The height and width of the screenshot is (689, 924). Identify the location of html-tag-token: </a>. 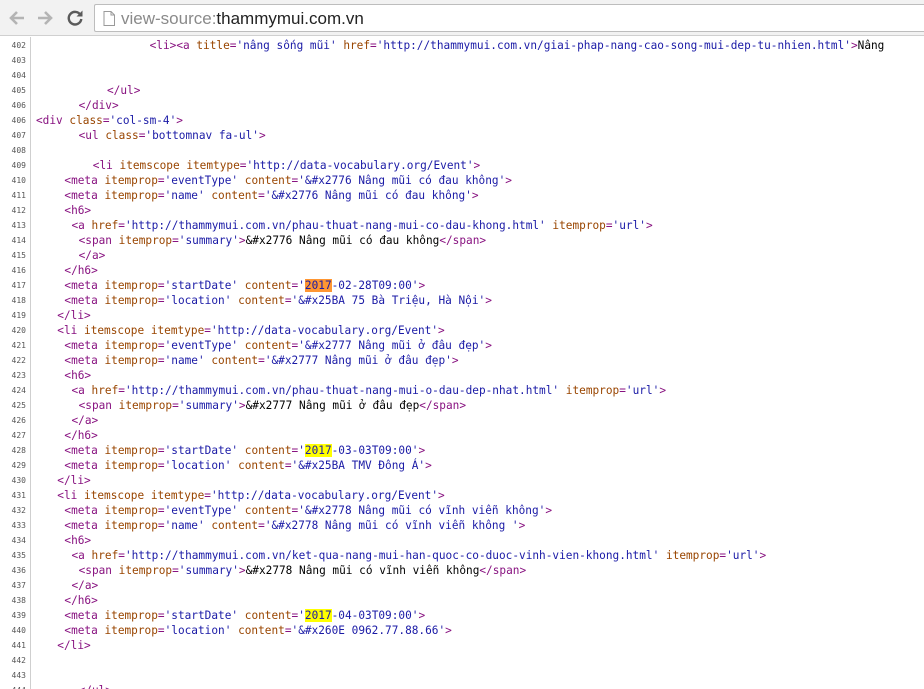
(92, 255).